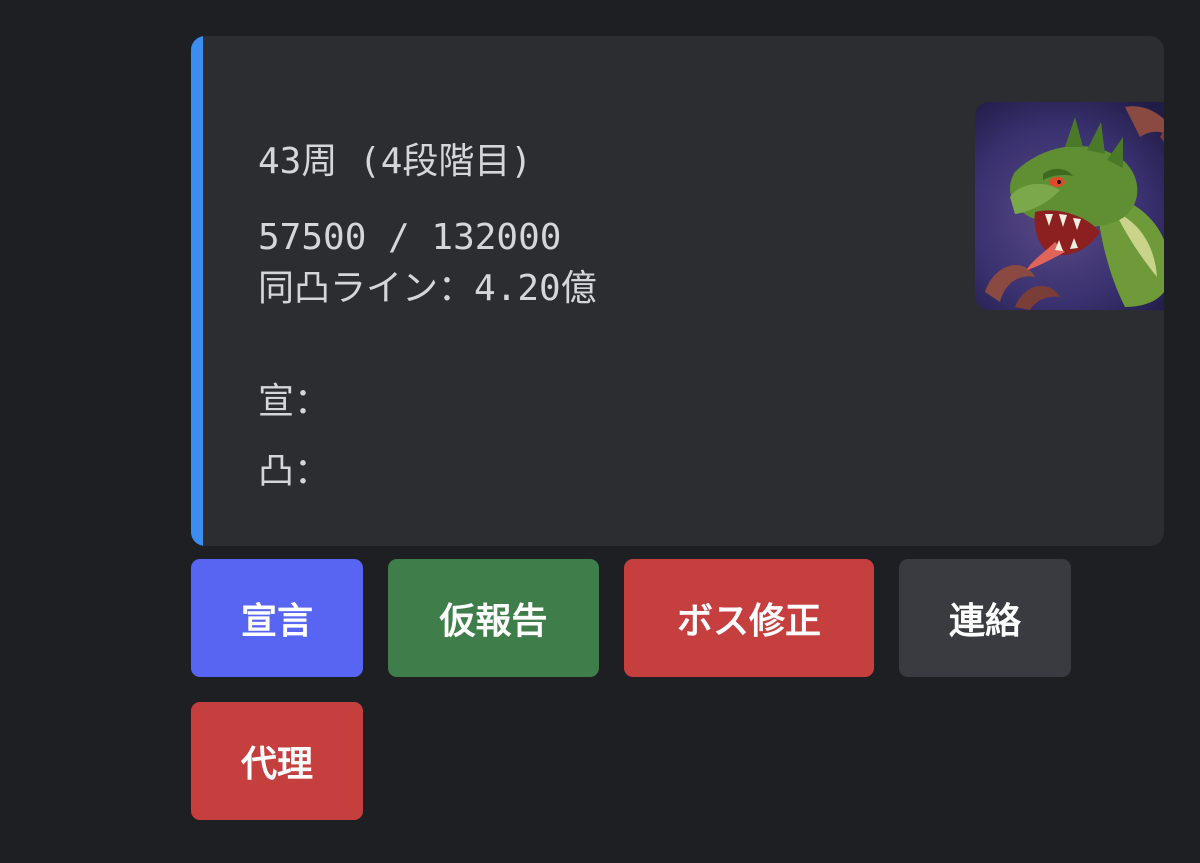 The width and height of the screenshot is (1200, 863). Describe the element at coordinates (749, 618) in the screenshot. I see `boss-correction-button: ボス修正` at that location.